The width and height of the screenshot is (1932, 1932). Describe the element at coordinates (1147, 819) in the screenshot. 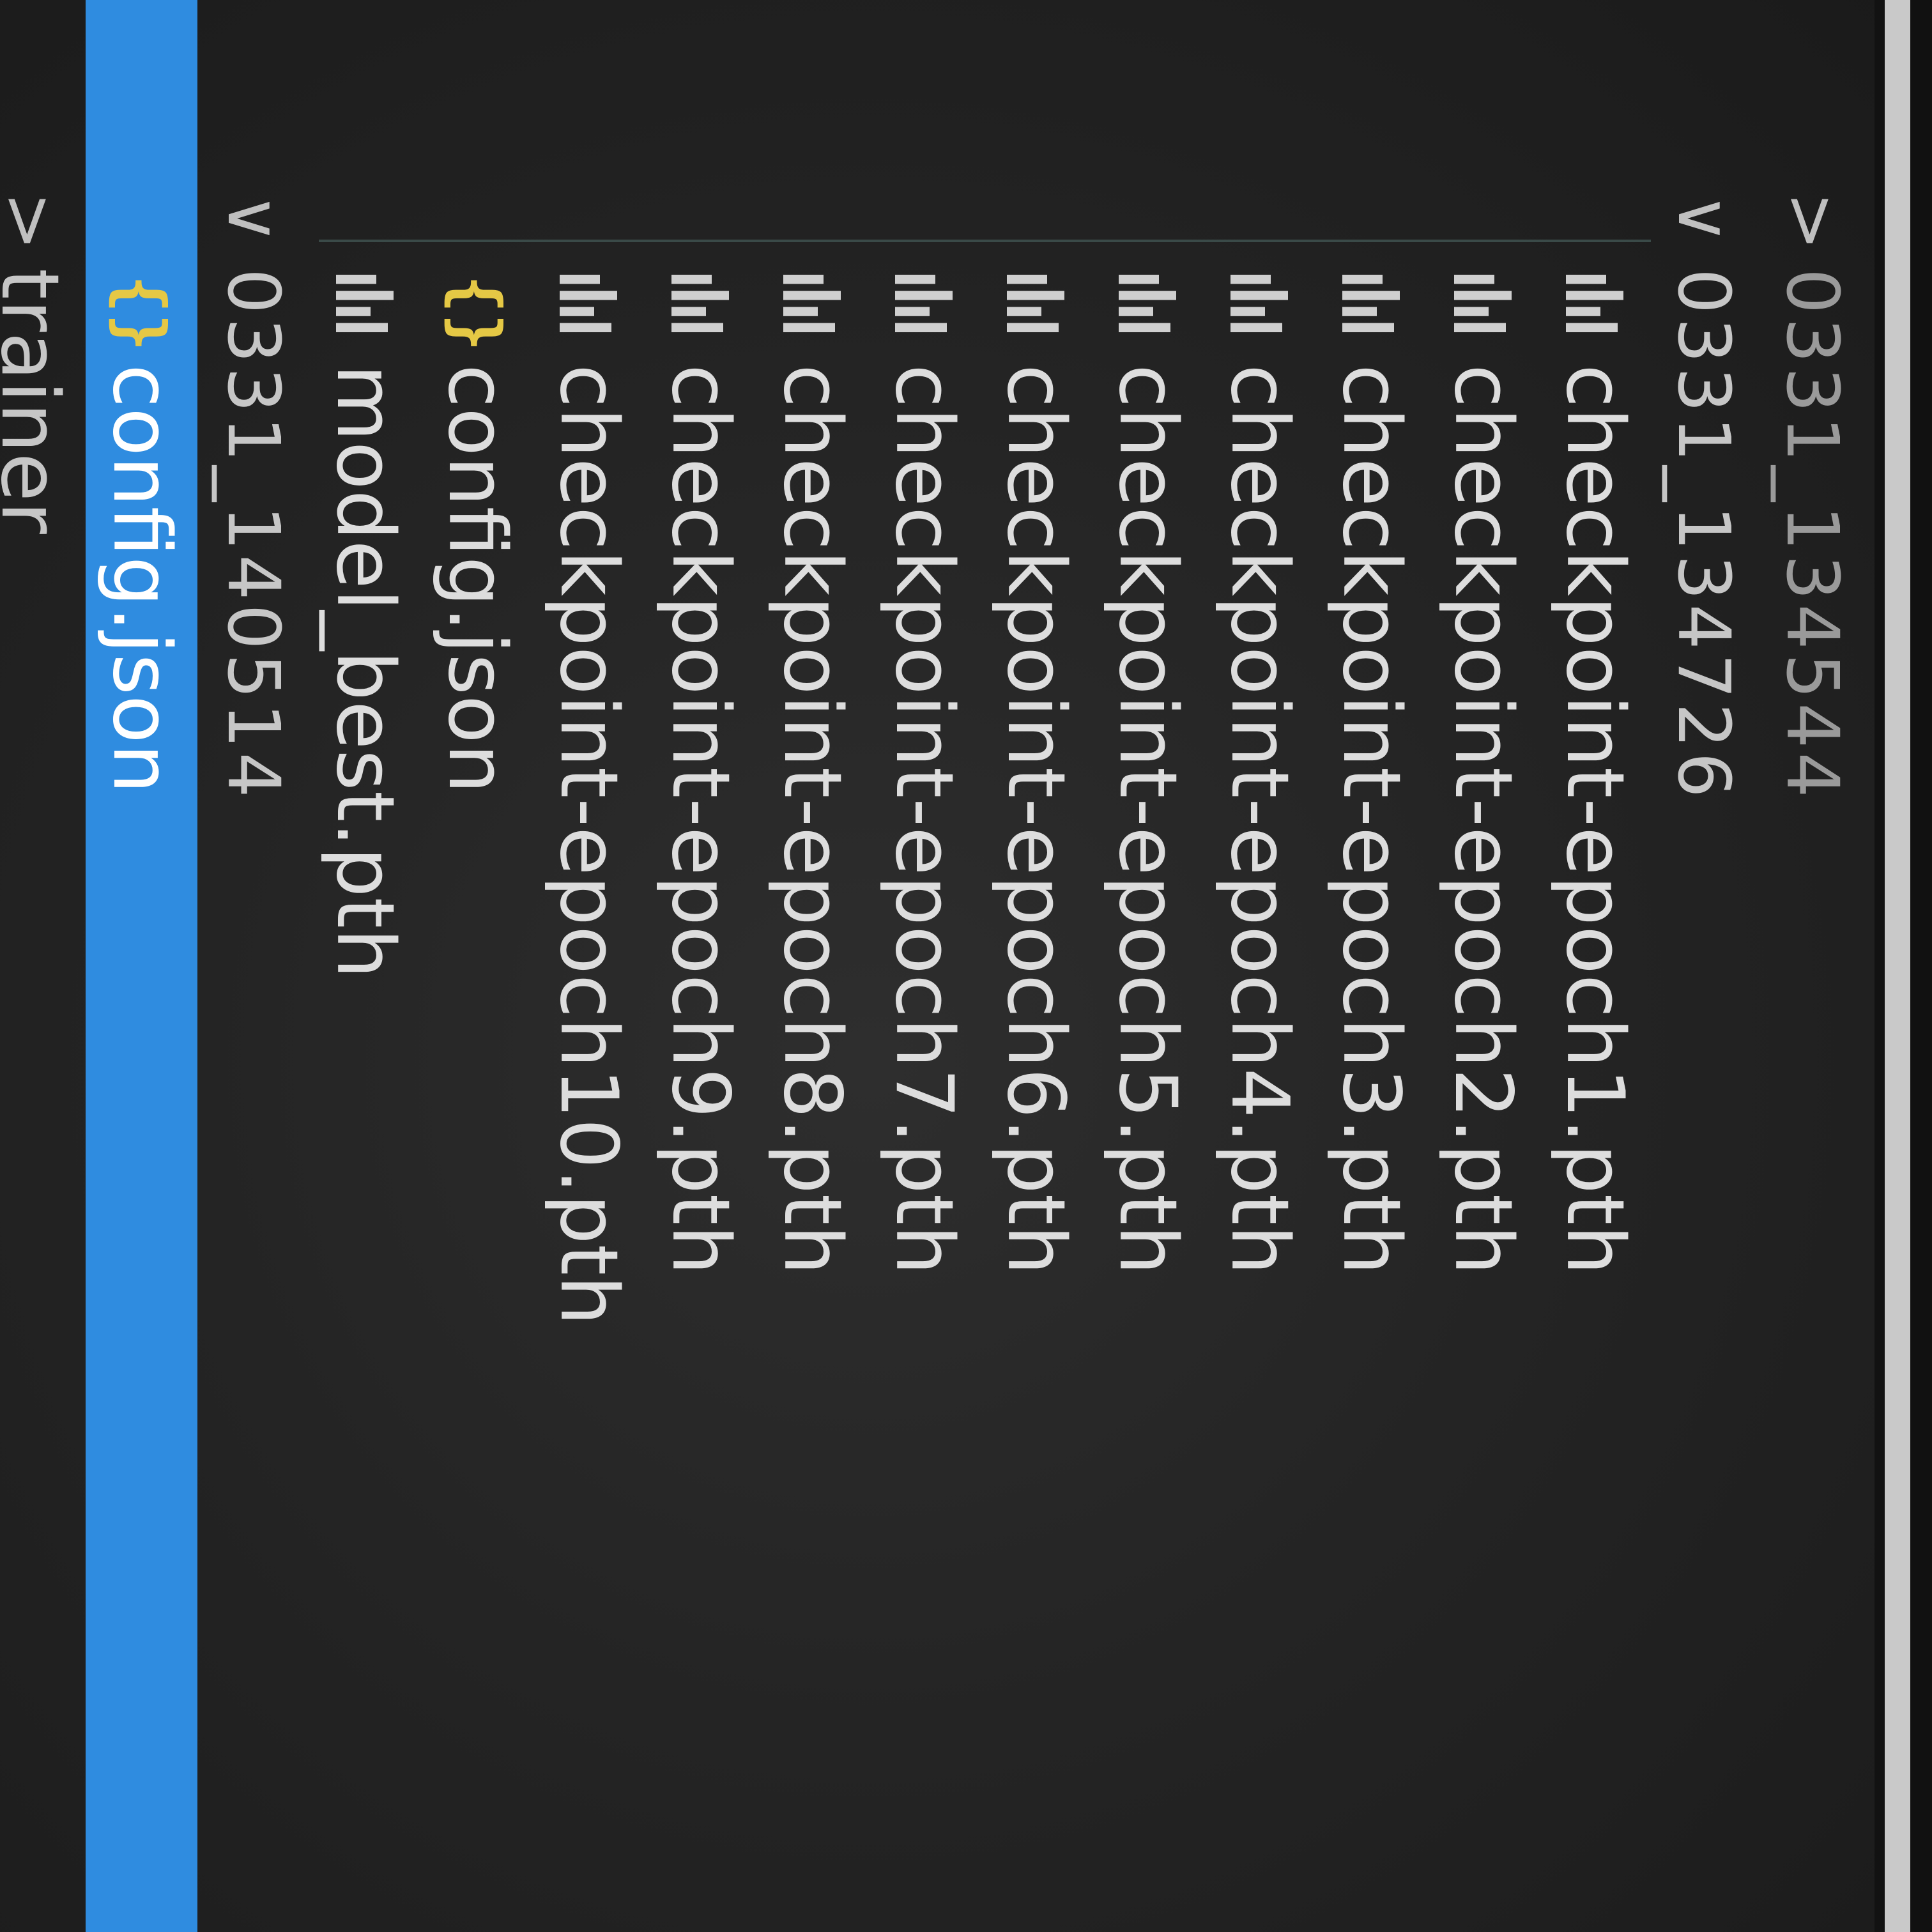

I see `file-label: checkpoint-epoch5.pth` at that location.